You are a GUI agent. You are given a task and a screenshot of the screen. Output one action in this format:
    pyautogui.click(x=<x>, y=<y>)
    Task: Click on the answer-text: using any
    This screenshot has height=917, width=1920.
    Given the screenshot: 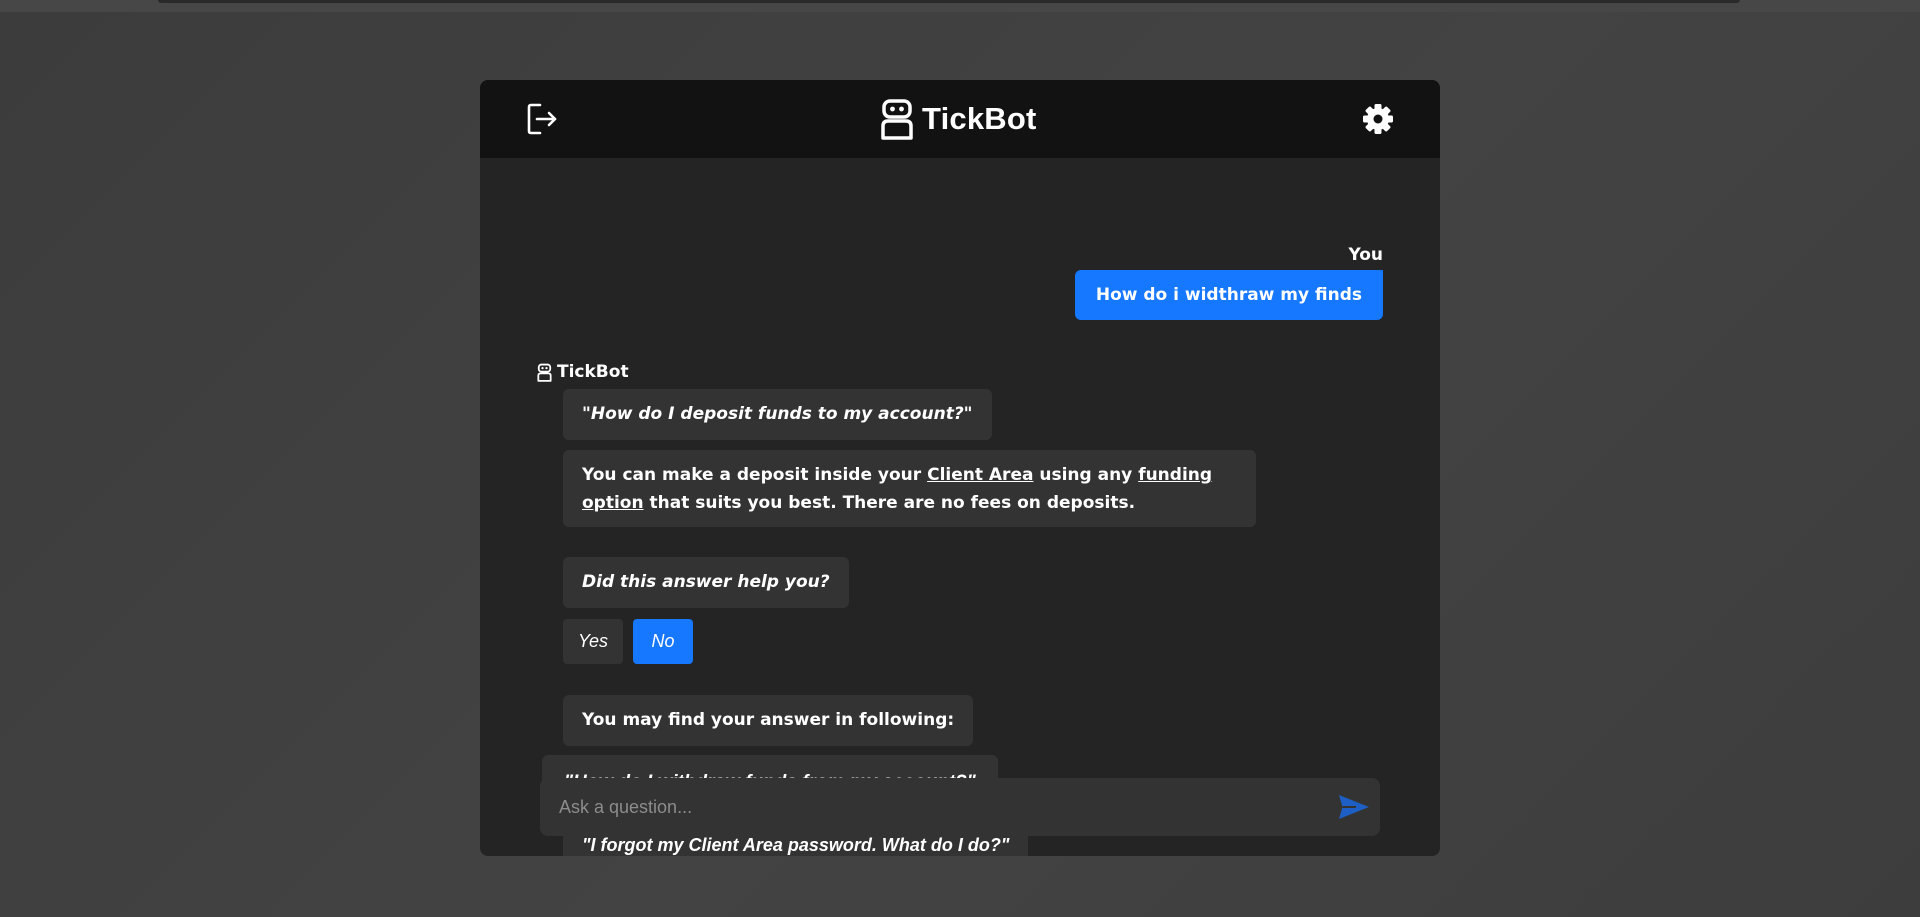 What is the action you would take?
    pyautogui.click(x=1086, y=475)
    